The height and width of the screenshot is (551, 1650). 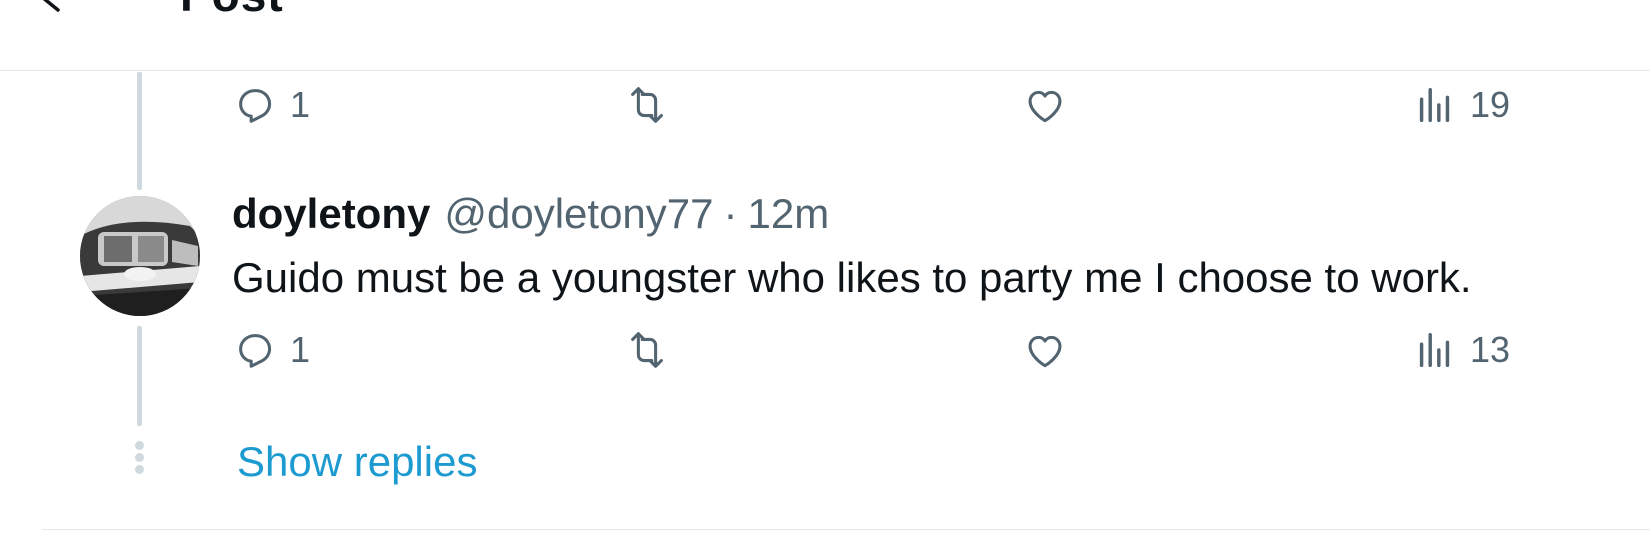 What do you see at coordinates (1490, 104) in the screenshot?
I see `views-count: 19` at bounding box center [1490, 104].